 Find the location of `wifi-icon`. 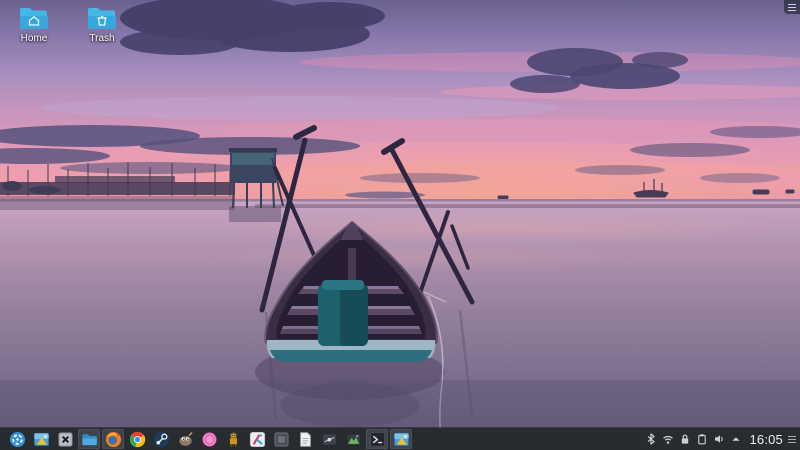

wifi-icon is located at coordinates (668, 439).